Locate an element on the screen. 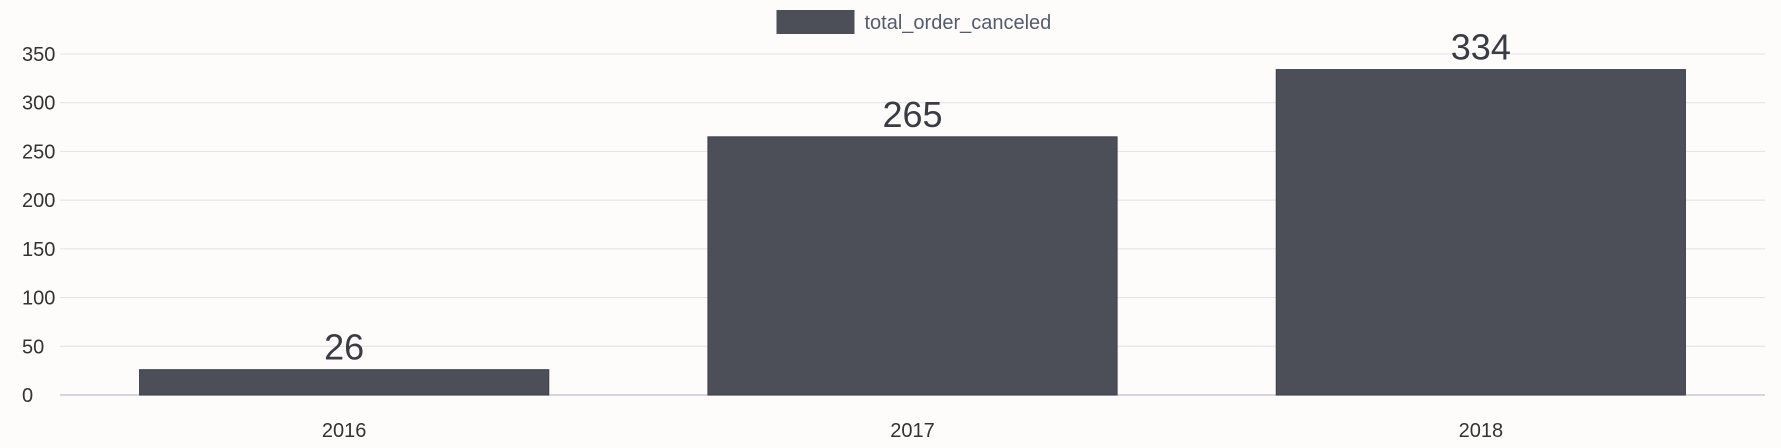  legend: total_order_canceled is located at coordinates (914, 22).